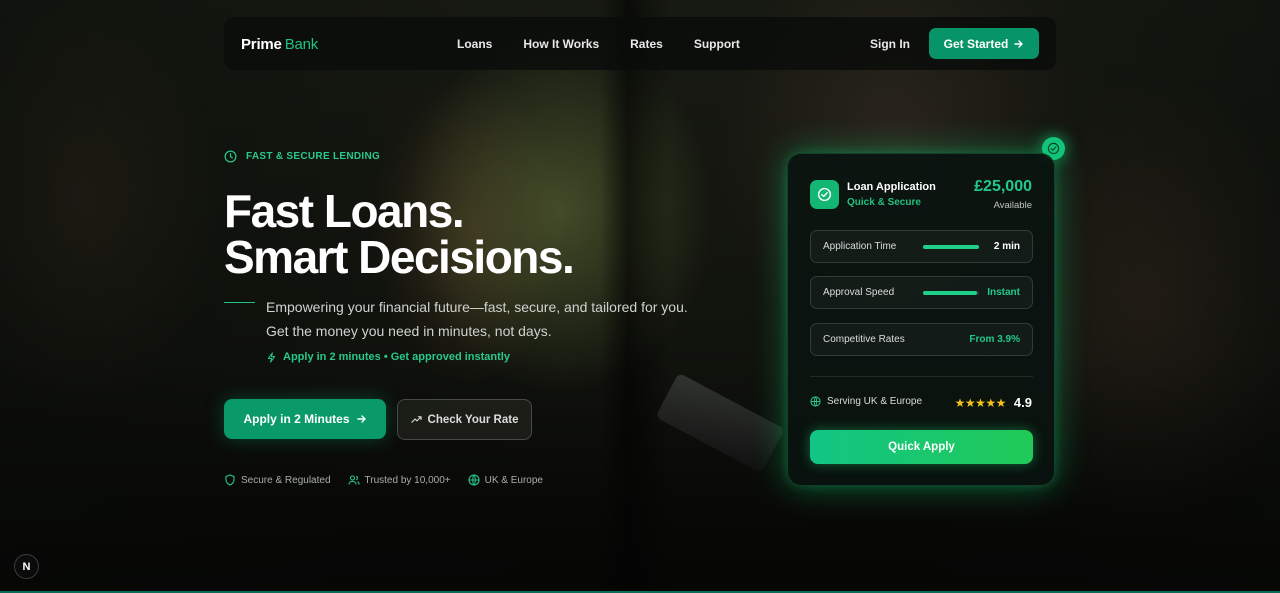 The height and width of the screenshot is (593, 1280). I want to click on headline: Fast Loans. Smart Decisions., so click(399, 234).